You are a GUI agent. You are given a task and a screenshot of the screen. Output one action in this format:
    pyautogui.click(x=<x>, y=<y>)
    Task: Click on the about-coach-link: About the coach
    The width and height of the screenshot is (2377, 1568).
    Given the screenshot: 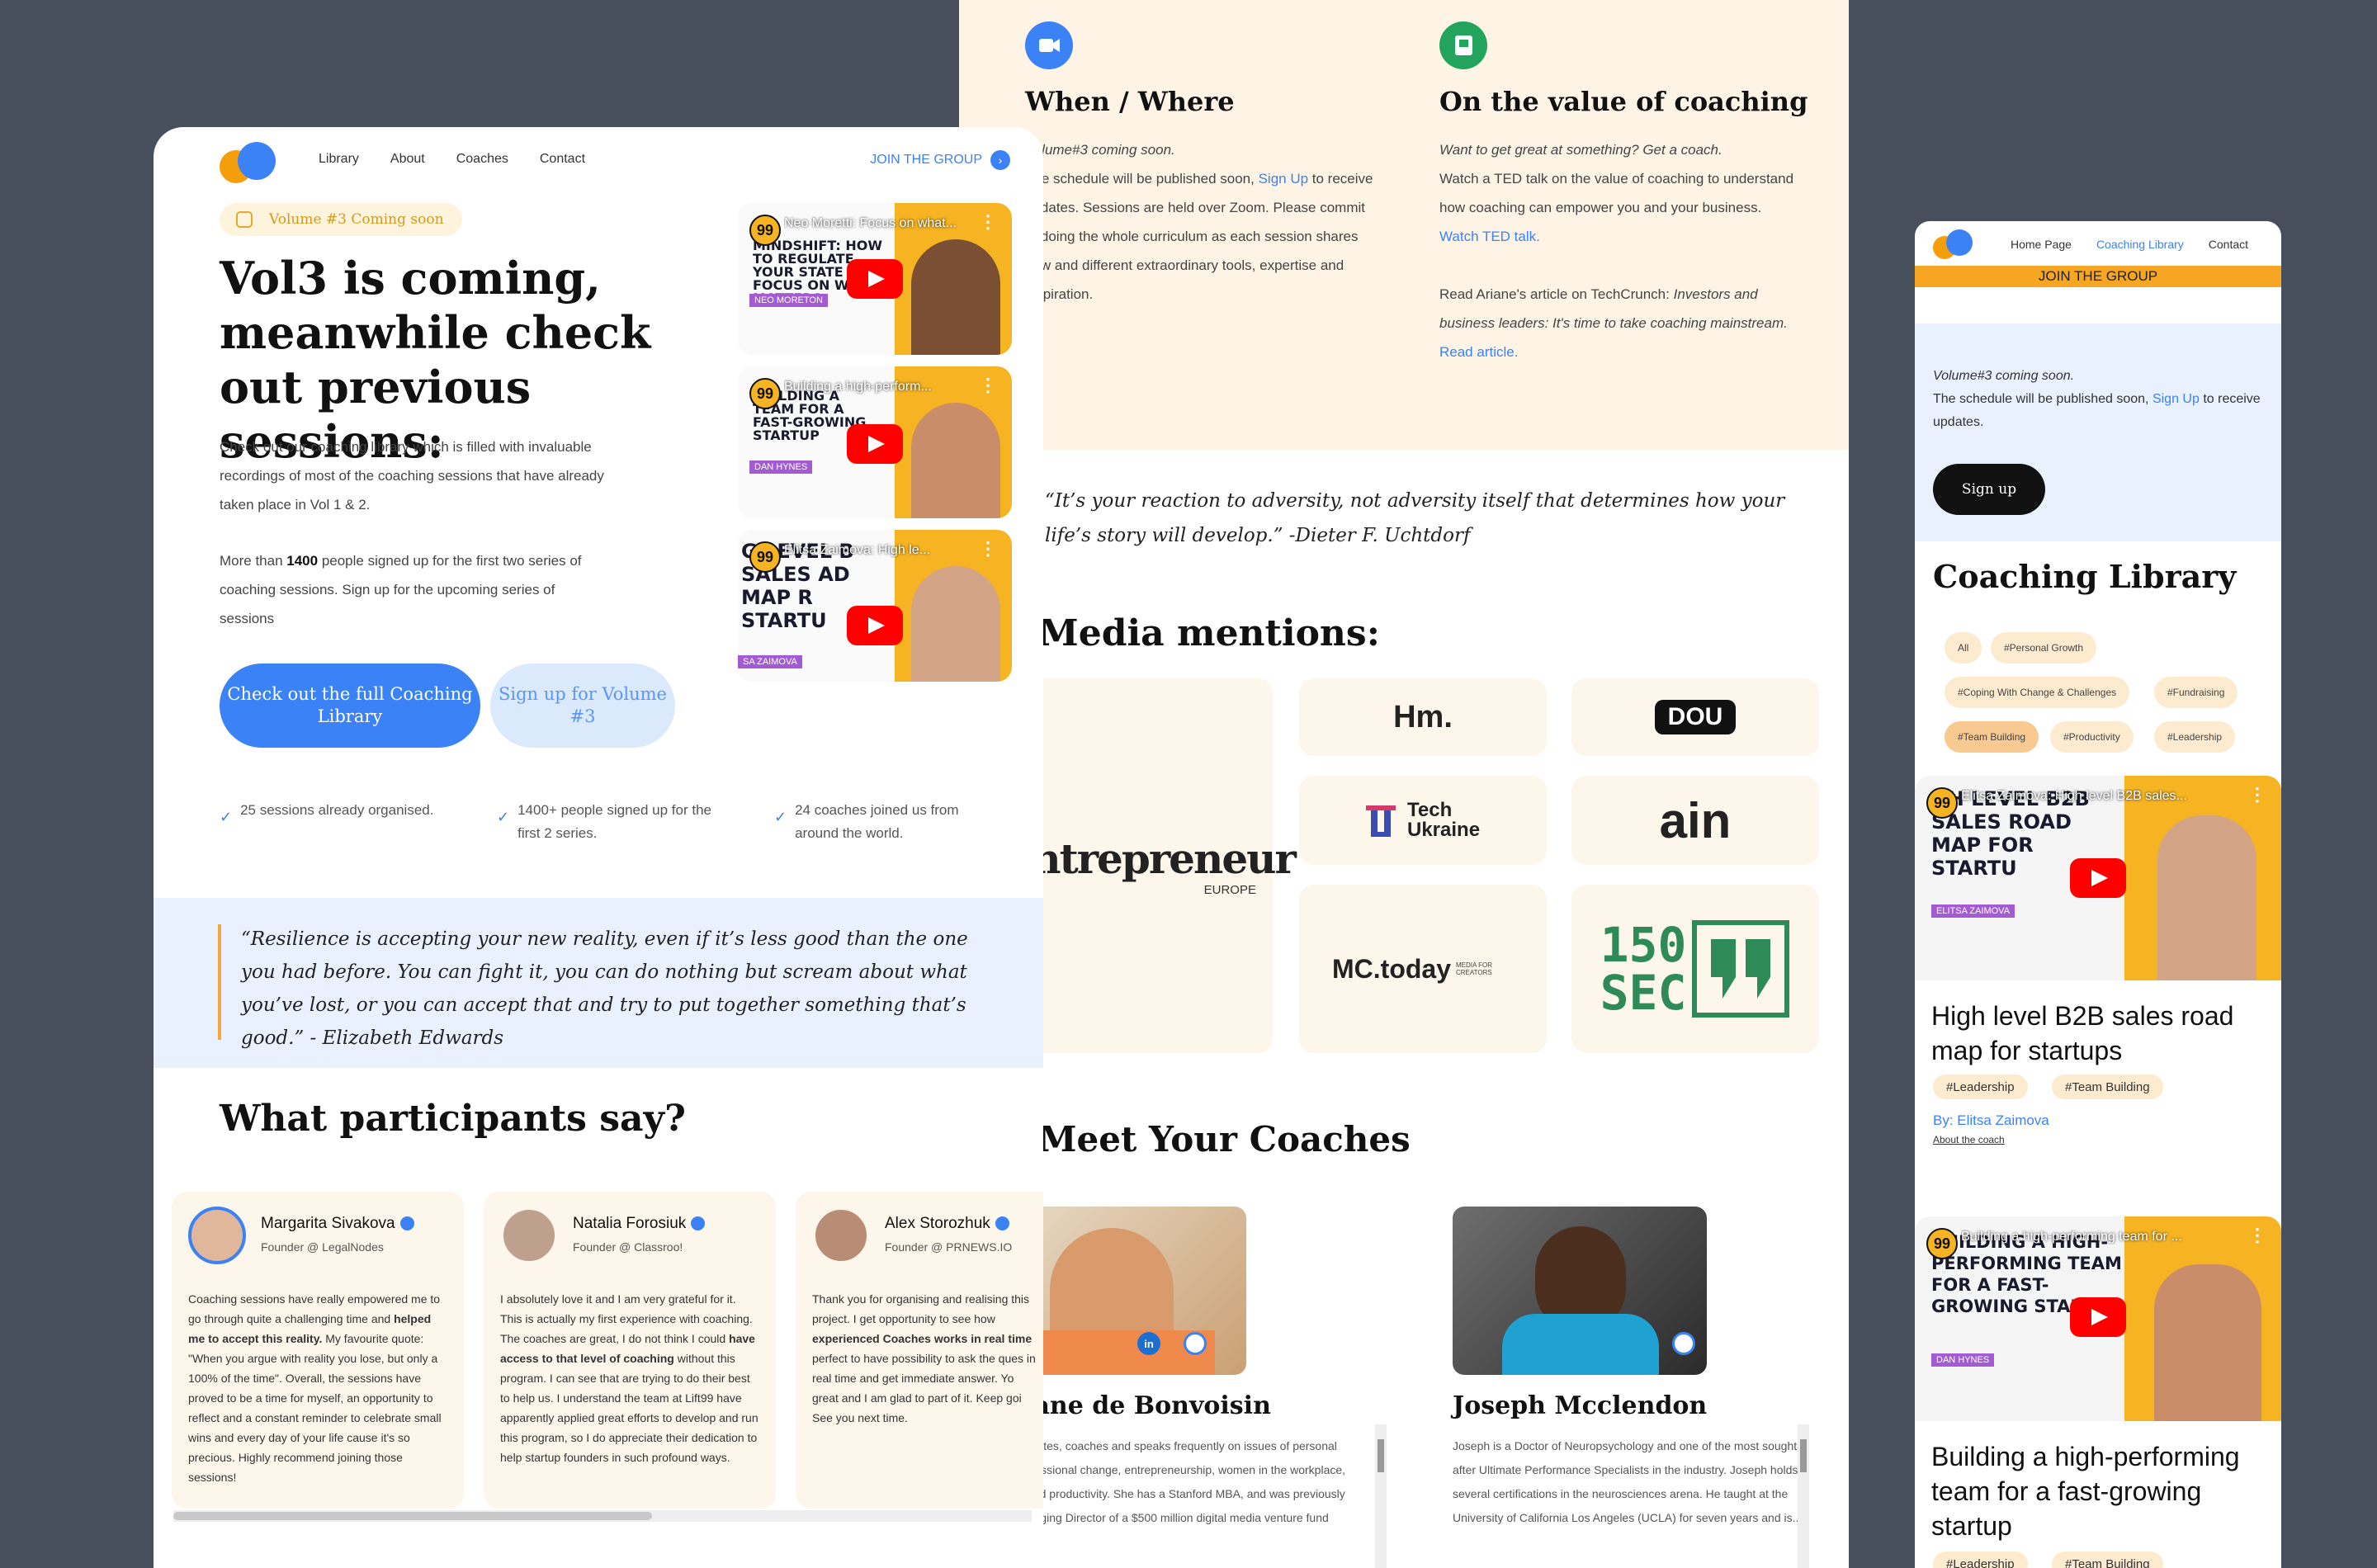 What is the action you would take?
    pyautogui.click(x=1969, y=1139)
    